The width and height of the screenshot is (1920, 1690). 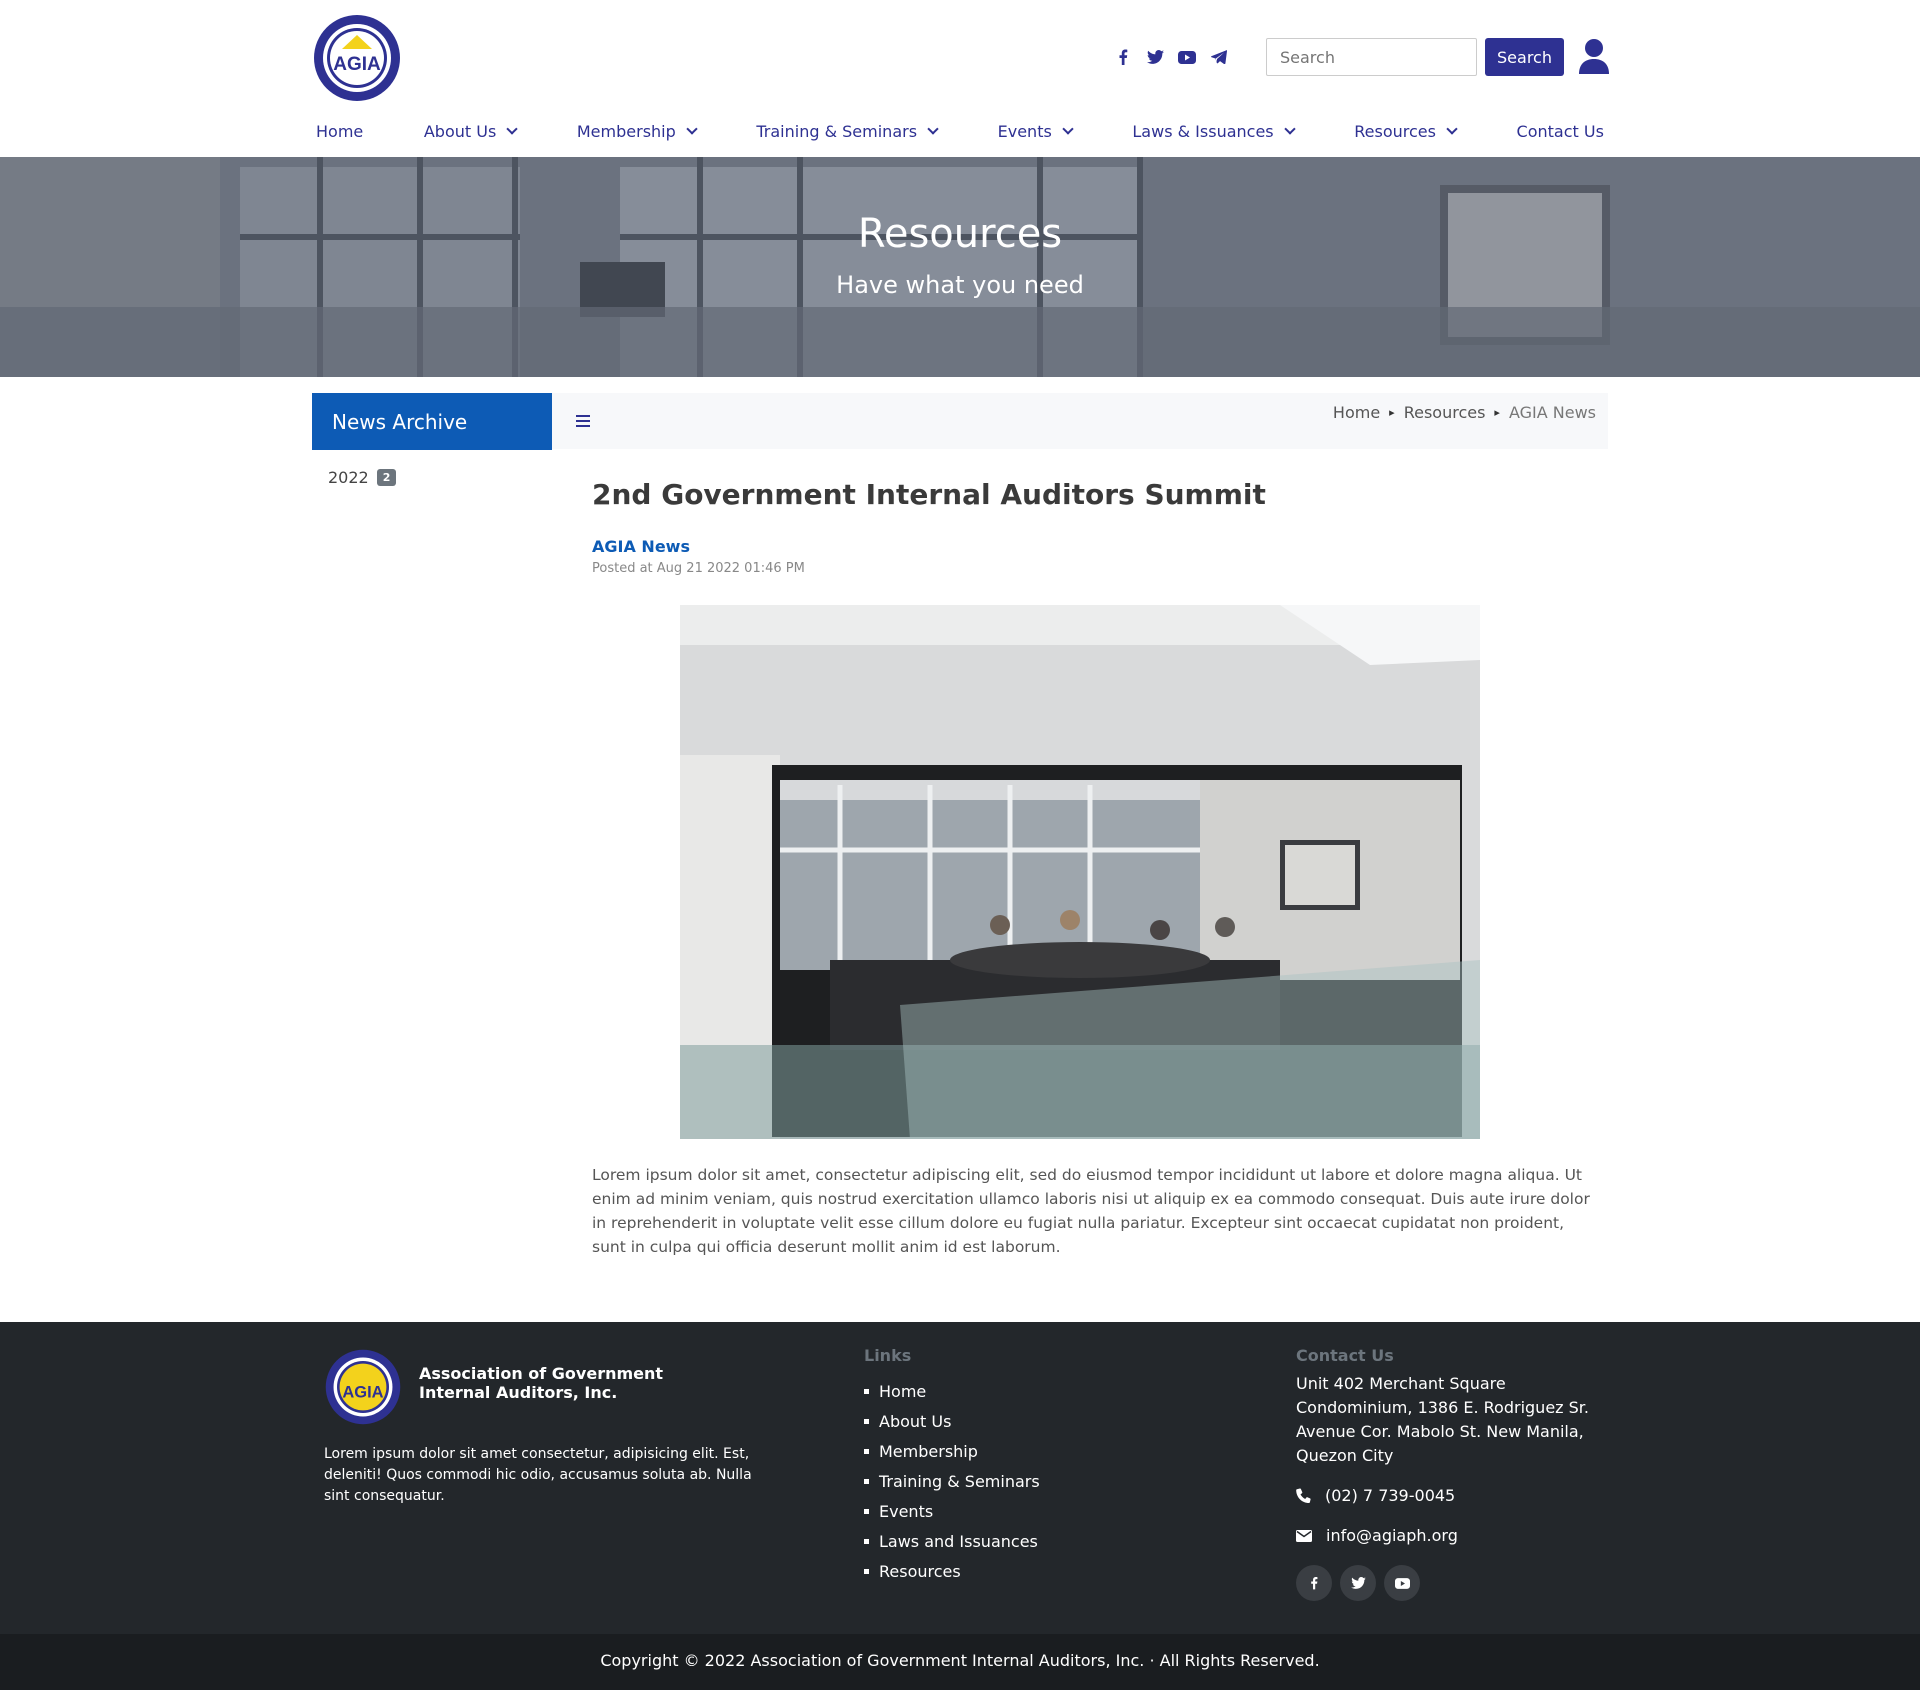 I want to click on phone-icon, so click(x=1303, y=1495).